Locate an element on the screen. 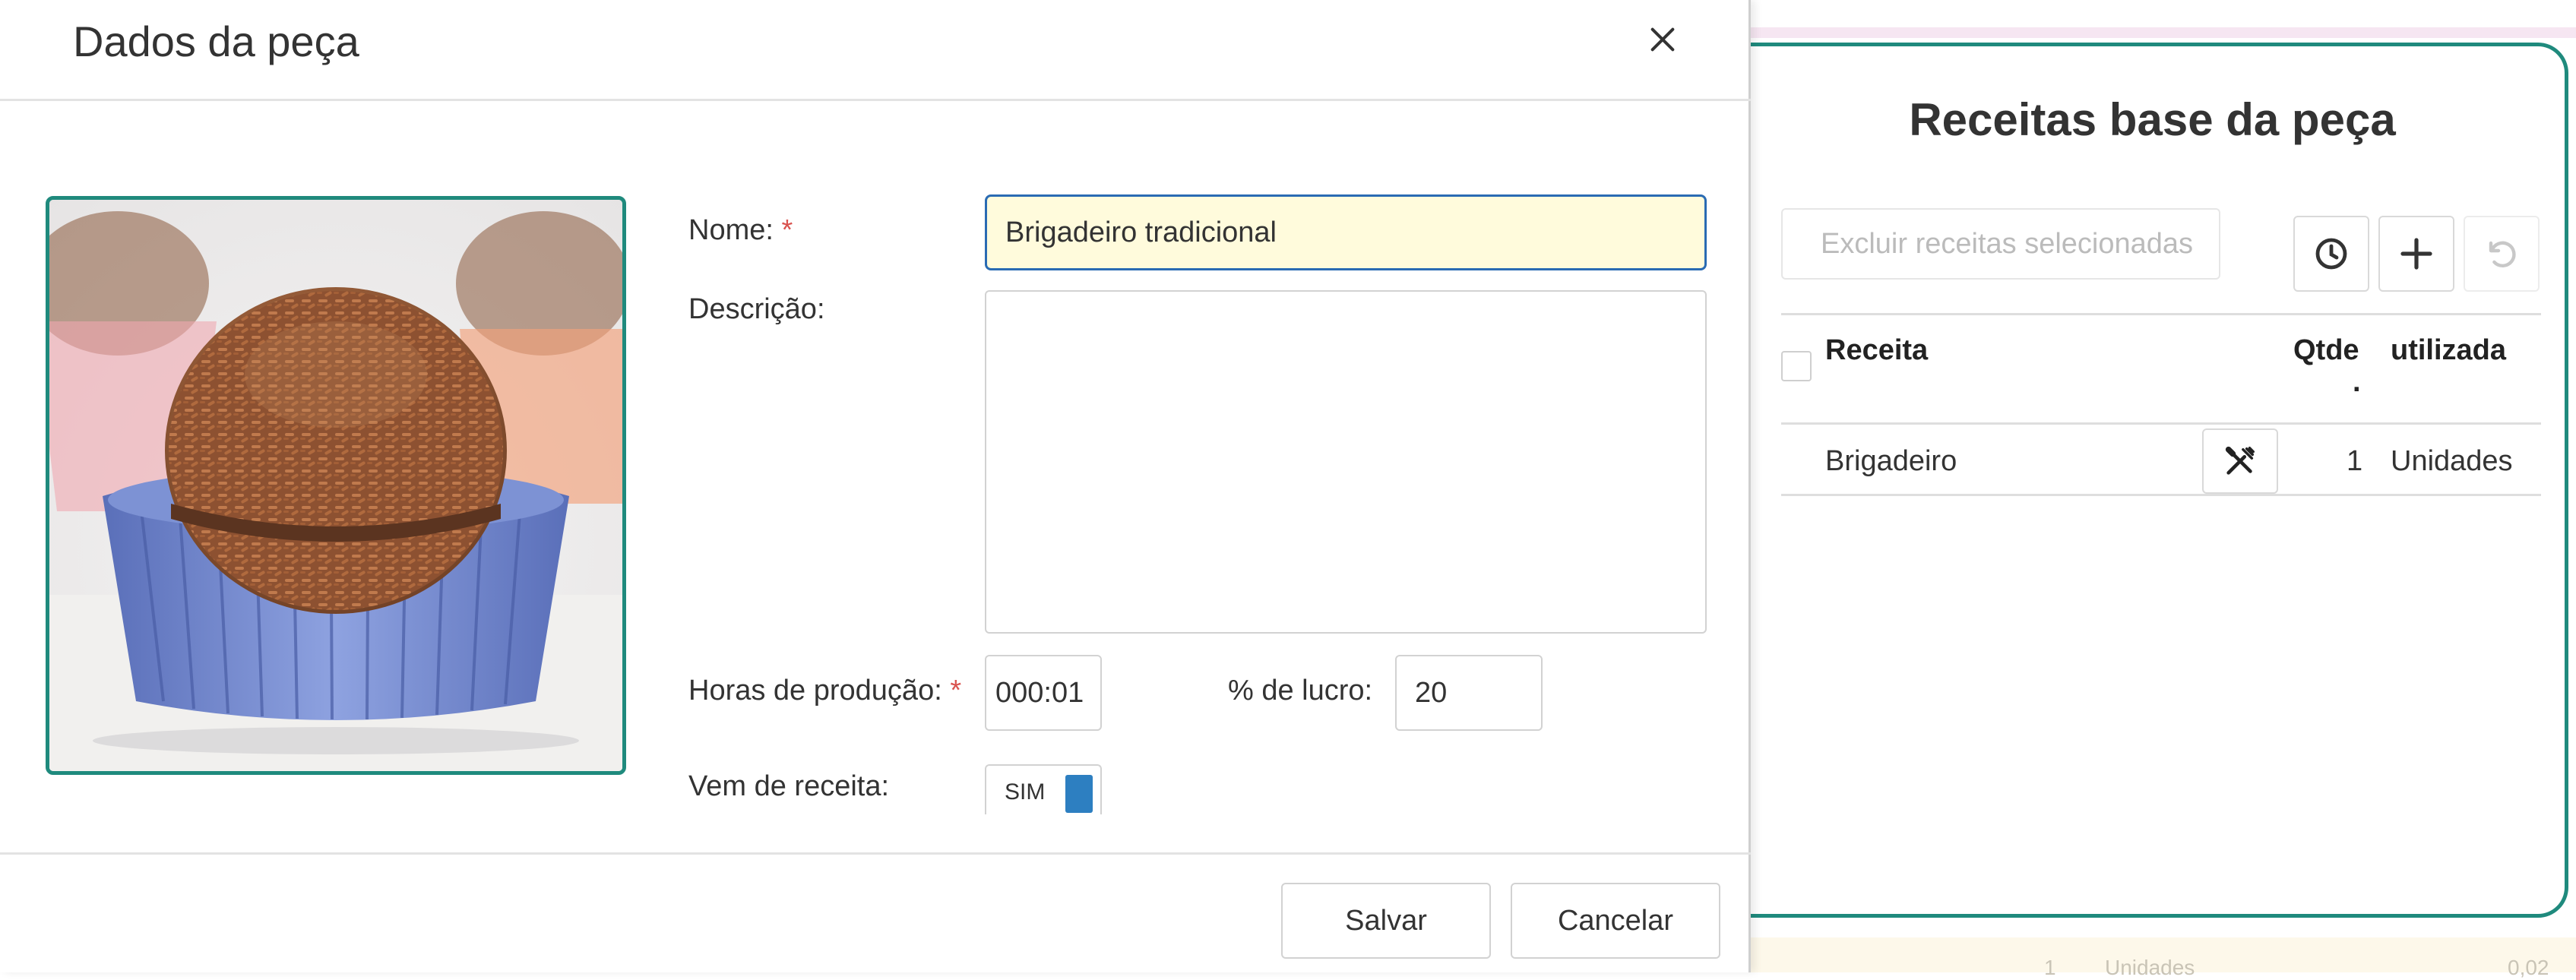 The height and width of the screenshot is (980, 2576). recipe-unit-cell: Unidades is located at coordinates (2452, 461).